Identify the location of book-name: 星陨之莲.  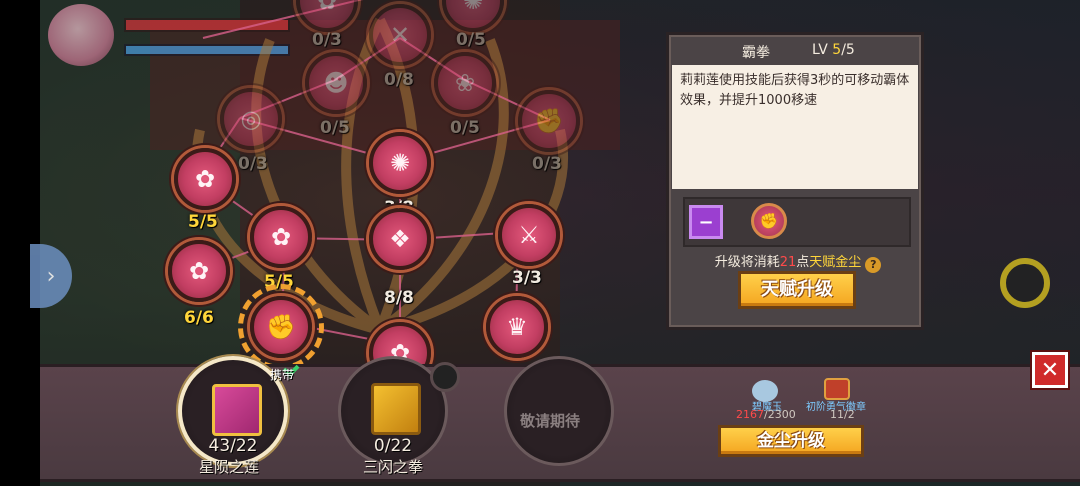
(228, 467).